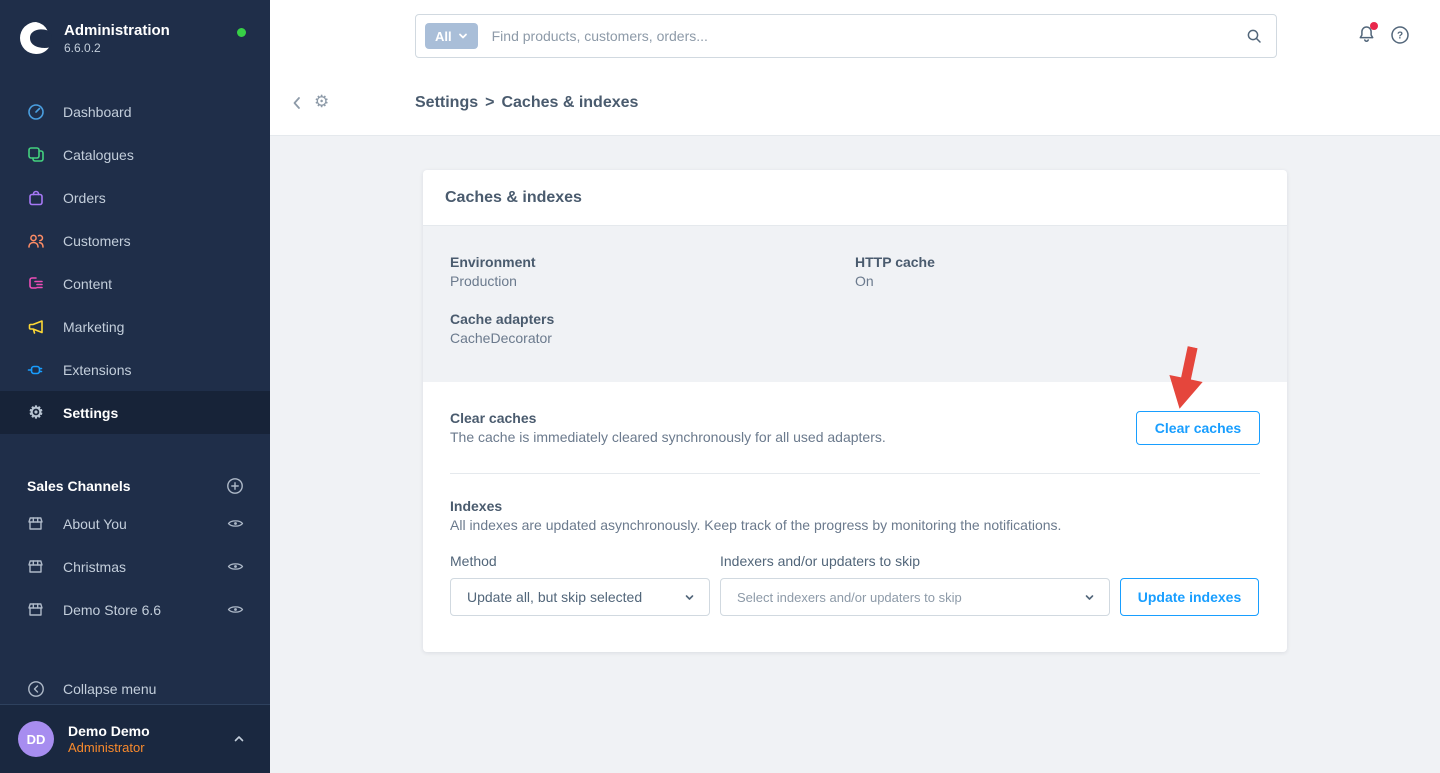  What do you see at coordinates (443, 36) in the screenshot?
I see `search-scope-label: All` at bounding box center [443, 36].